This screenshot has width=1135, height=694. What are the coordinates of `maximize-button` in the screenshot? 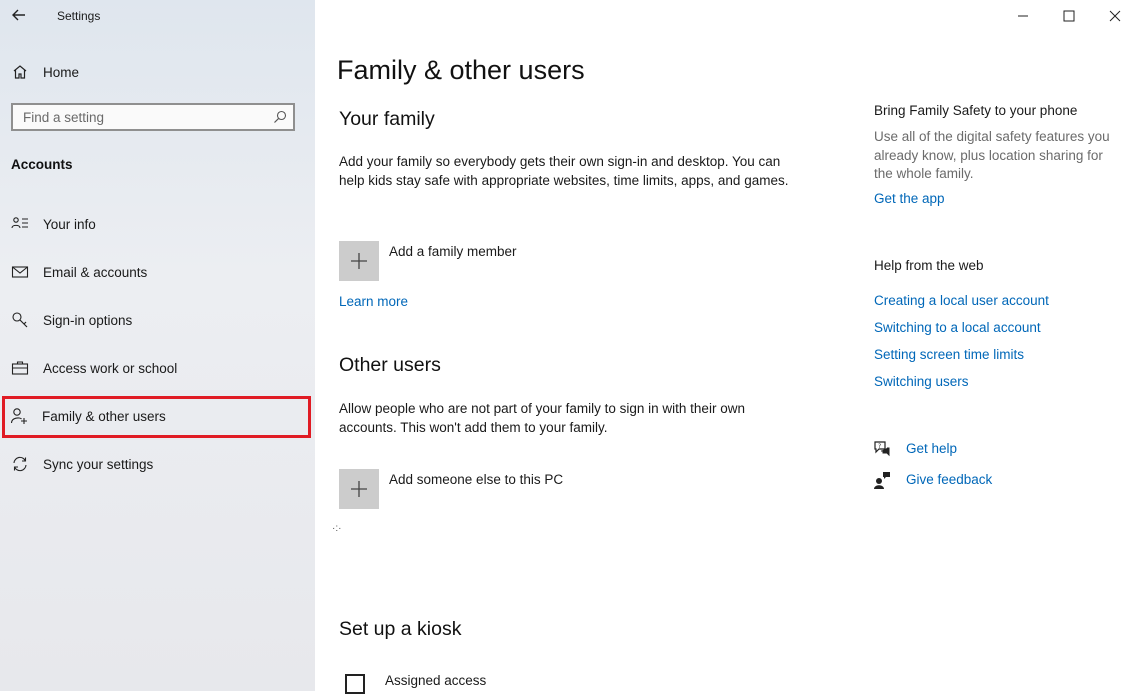 It's located at (1069, 16).